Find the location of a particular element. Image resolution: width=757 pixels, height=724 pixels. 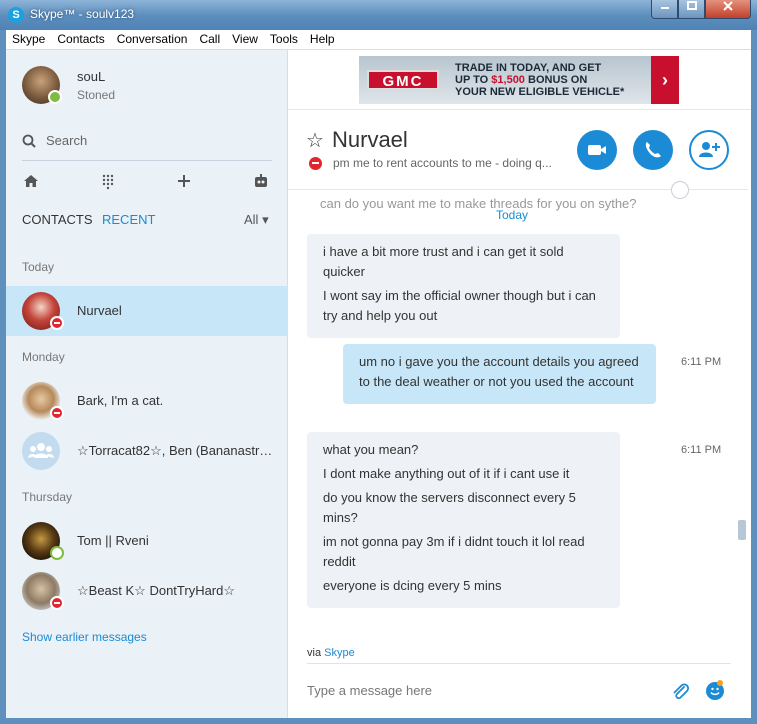

recent-item-bark: Bark, I'm a cat. is located at coordinates (147, 401).